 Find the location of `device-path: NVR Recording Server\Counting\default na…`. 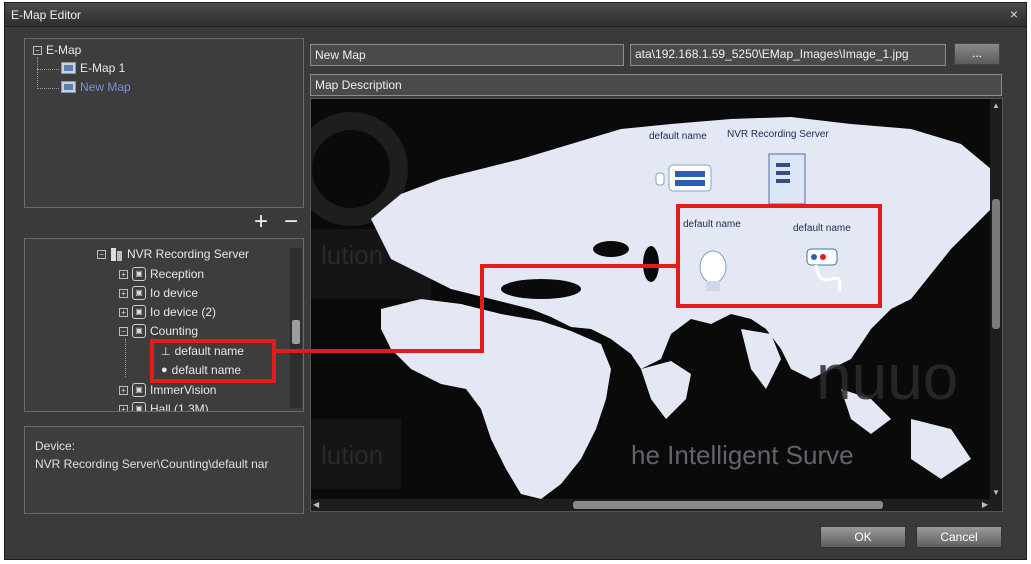

device-path: NVR Recording Server\Counting\default na… is located at coordinates (152, 464).